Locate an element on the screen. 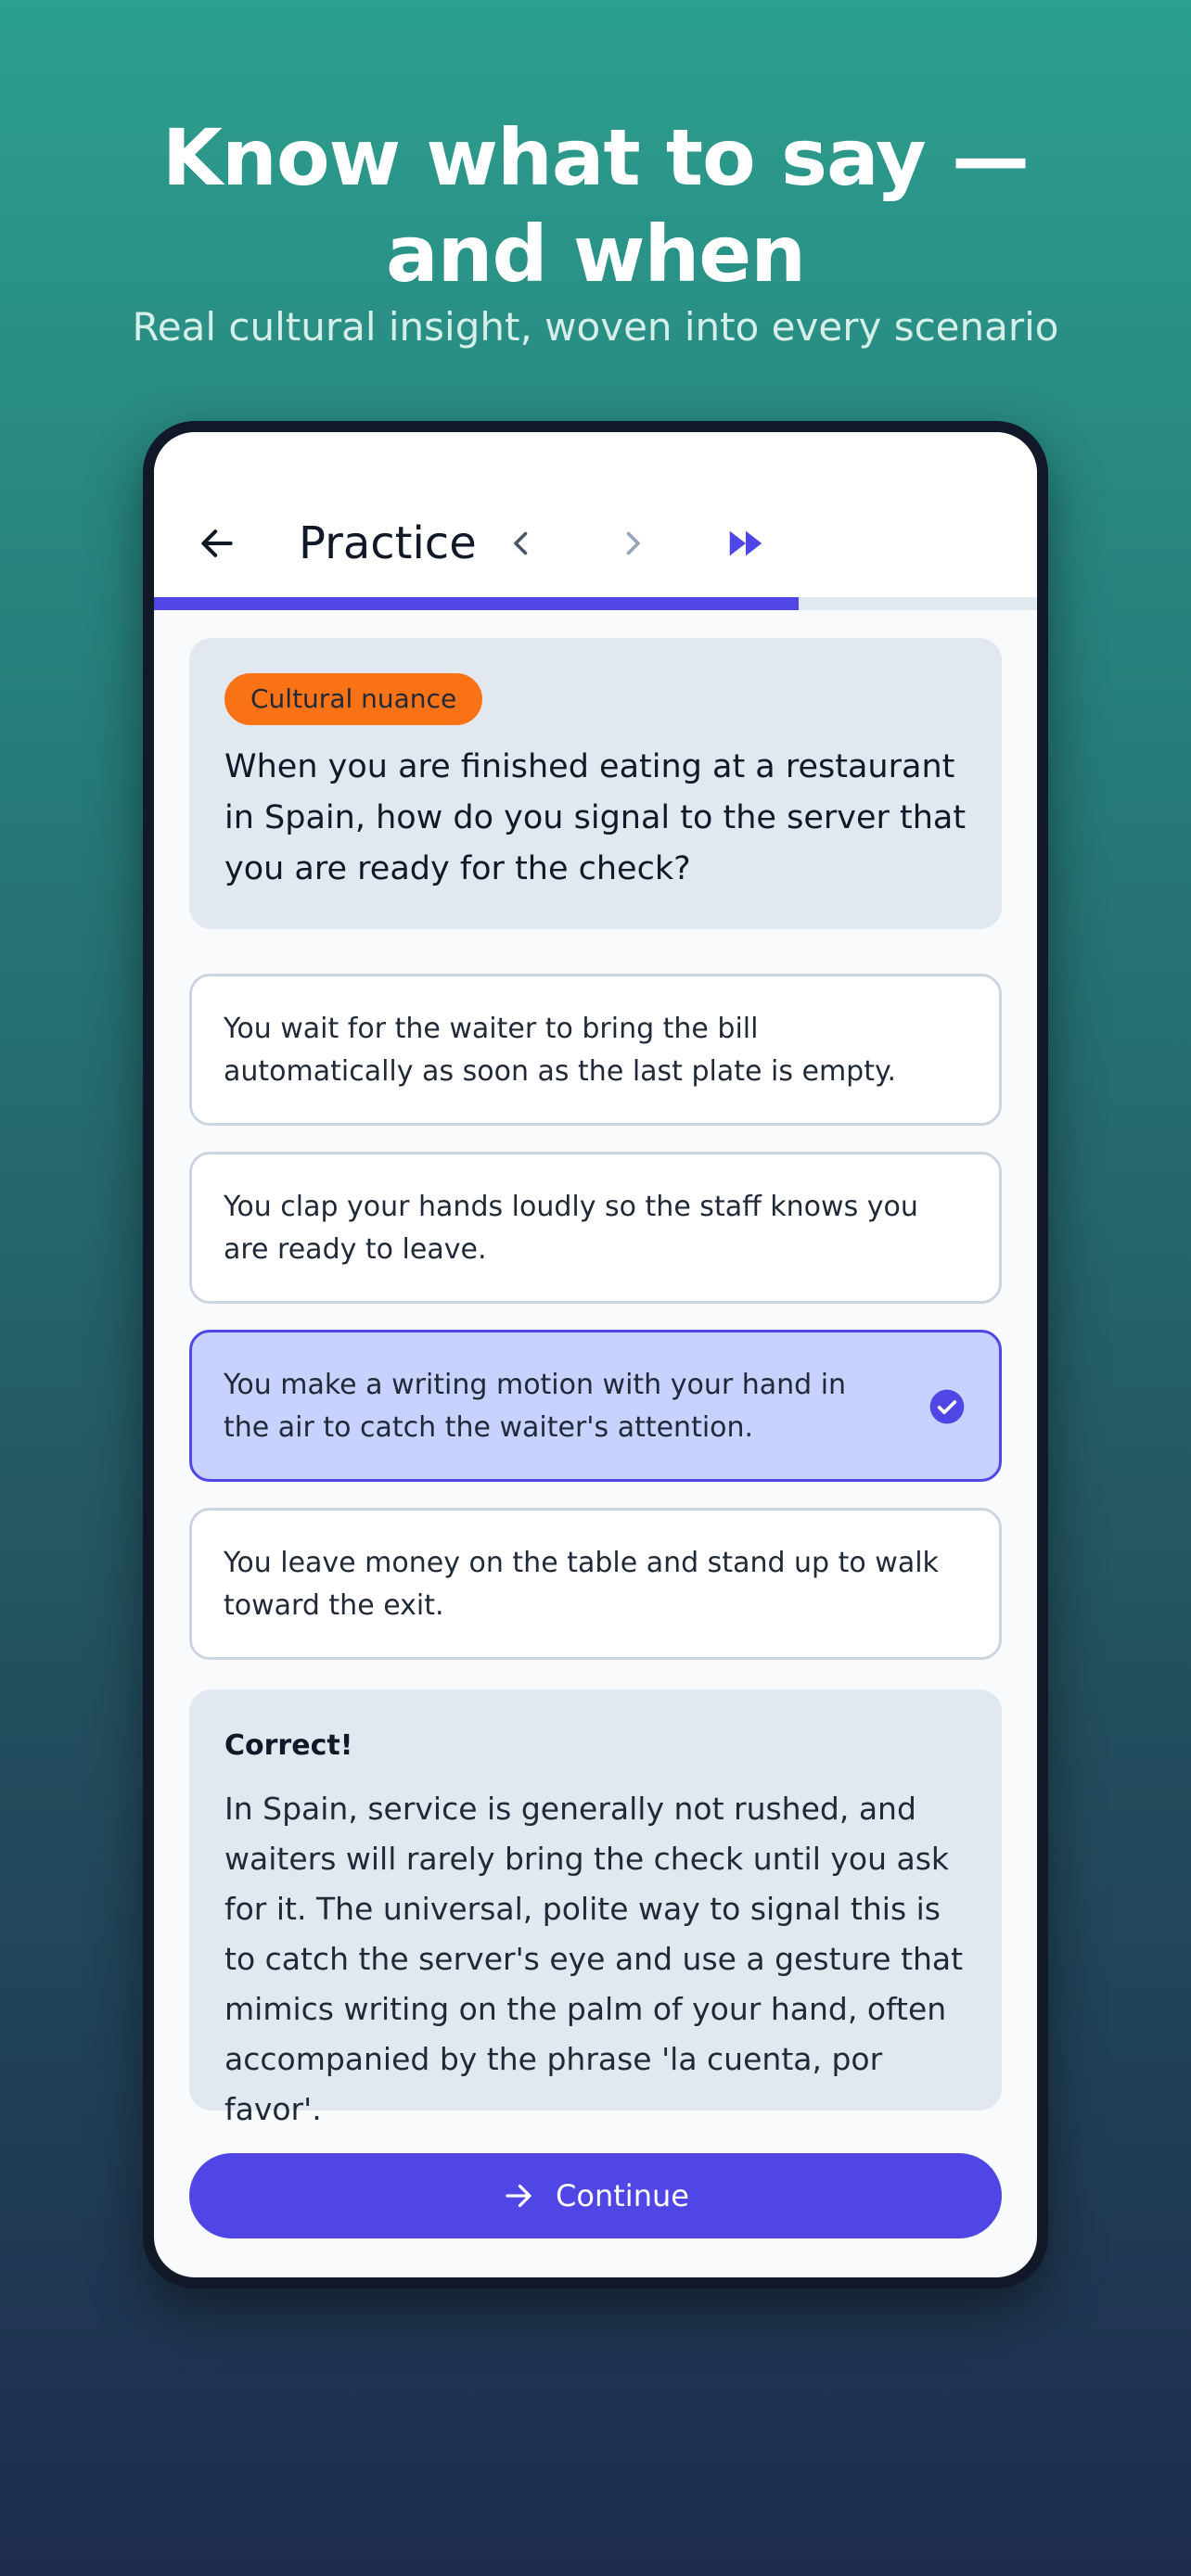  chevron-left-icon is located at coordinates (521, 543).